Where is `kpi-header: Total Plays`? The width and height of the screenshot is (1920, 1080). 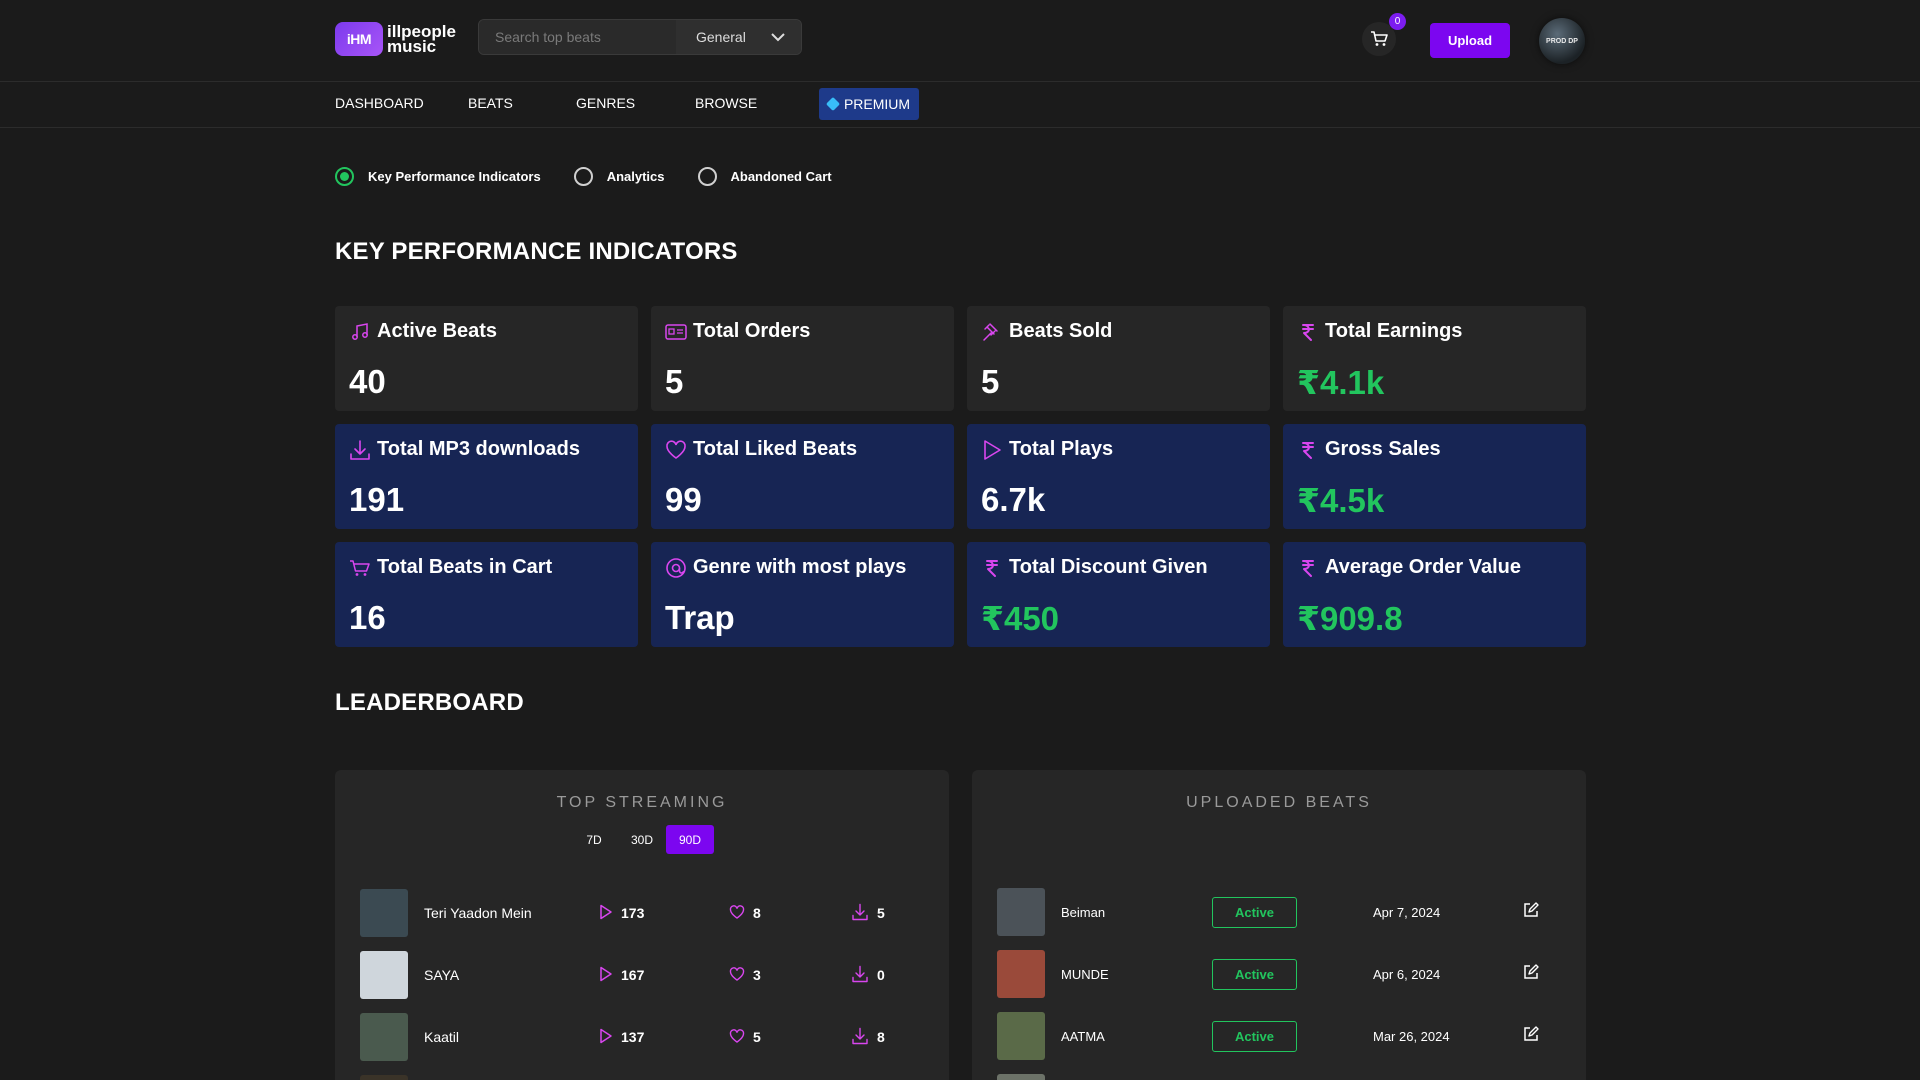 kpi-header: Total Plays is located at coordinates (1118, 449).